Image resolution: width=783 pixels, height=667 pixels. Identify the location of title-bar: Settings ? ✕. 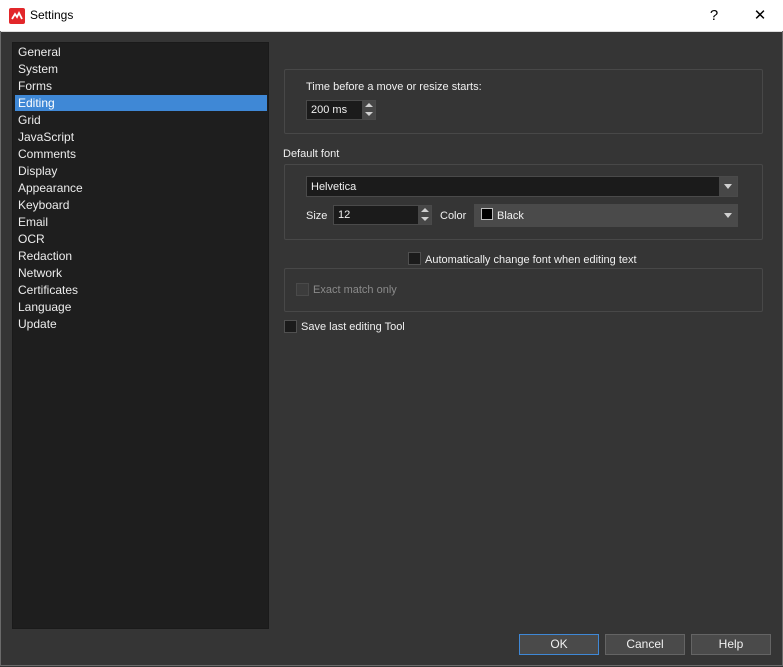
(391, 16).